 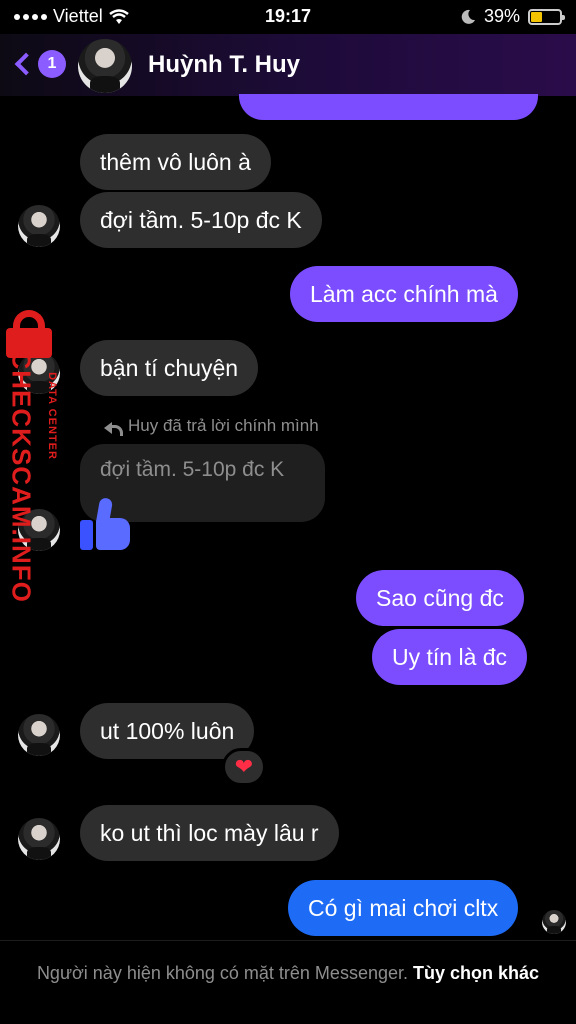 I want to click on reply-indicator-text: Huy đã trả lời chính mình, so click(x=223, y=425).